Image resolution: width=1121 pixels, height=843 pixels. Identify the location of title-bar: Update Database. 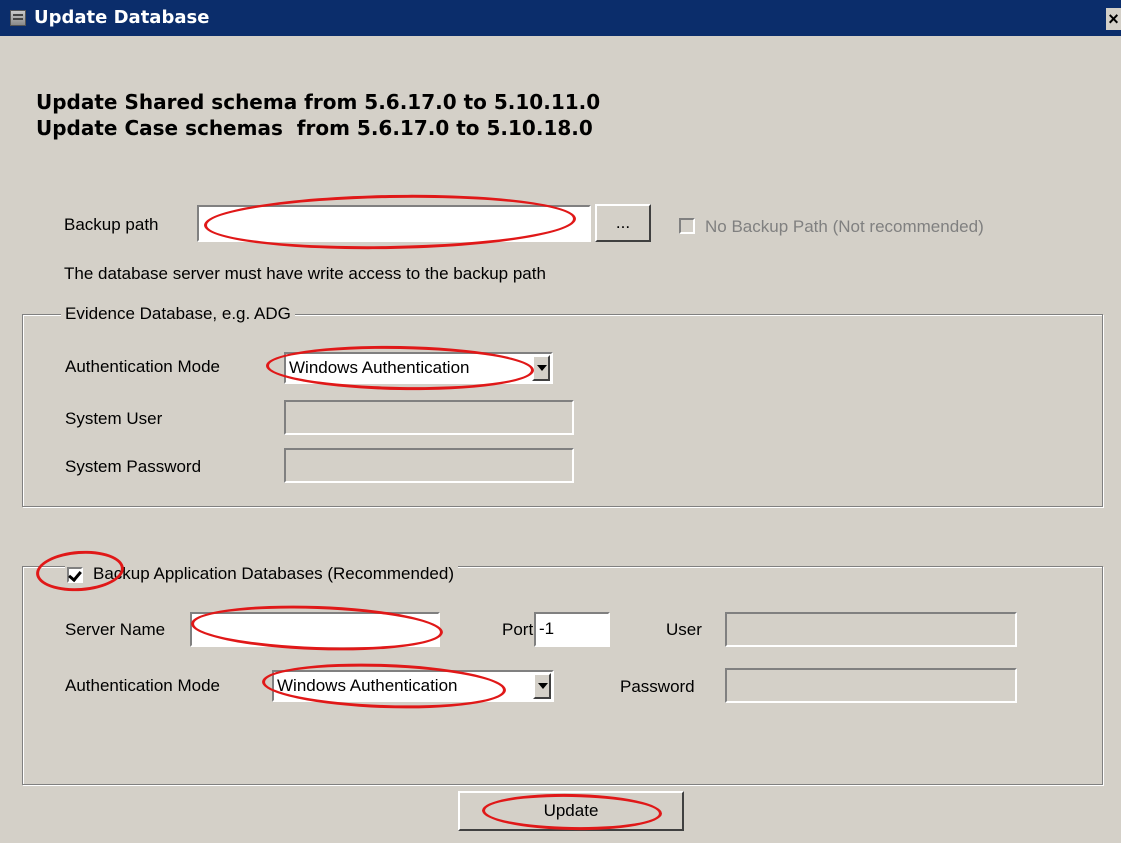
(560, 18).